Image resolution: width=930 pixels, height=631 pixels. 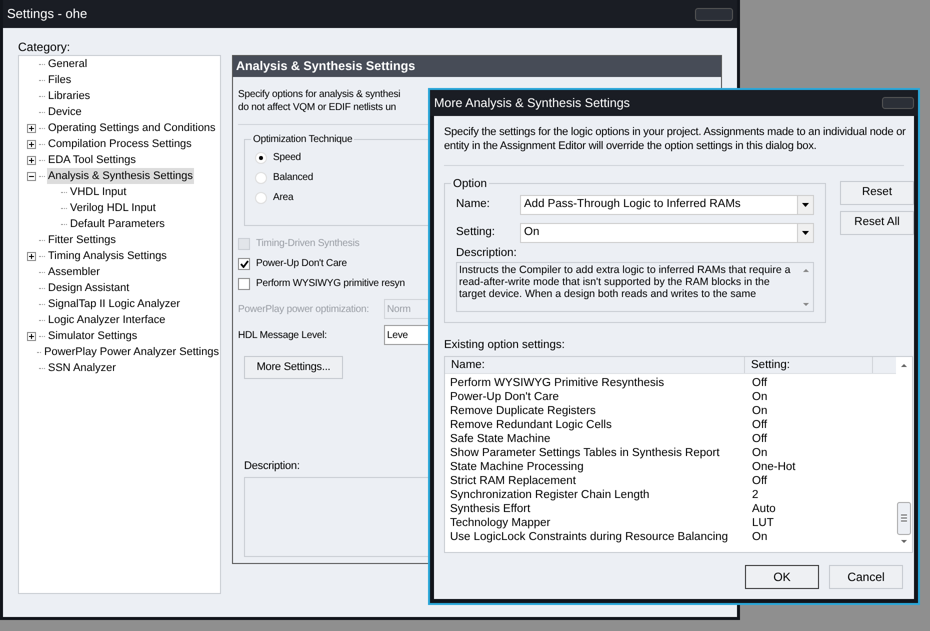 What do you see at coordinates (88, 288) in the screenshot?
I see `tree-item: Design Assistant` at bounding box center [88, 288].